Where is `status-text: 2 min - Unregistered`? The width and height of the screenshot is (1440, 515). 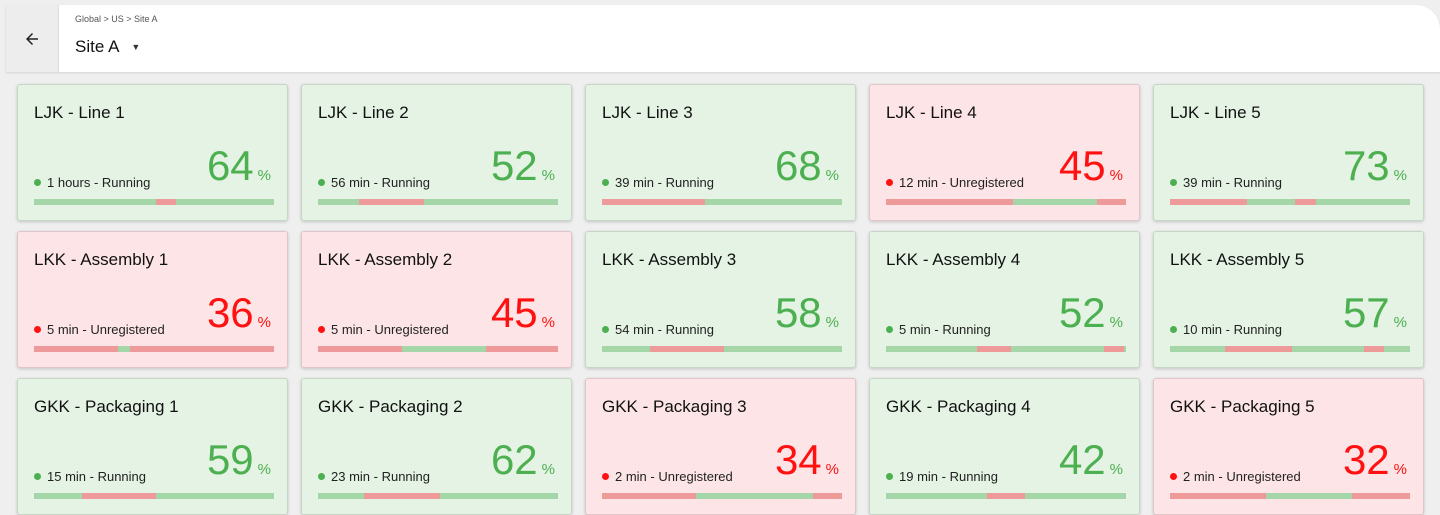
status-text: 2 min - Unregistered is located at coordinates (1242, 476).